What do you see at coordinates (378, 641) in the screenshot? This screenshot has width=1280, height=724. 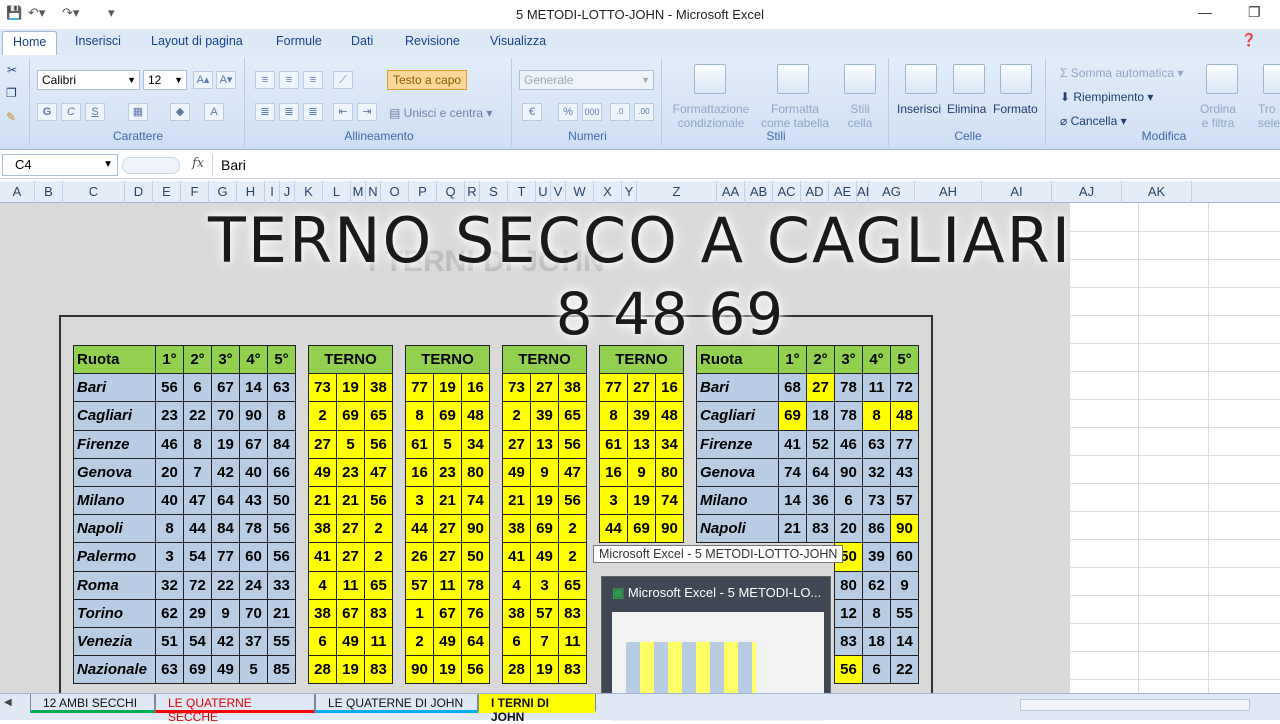 I see `terno-cell: 11` at bounding box center [378, 641].